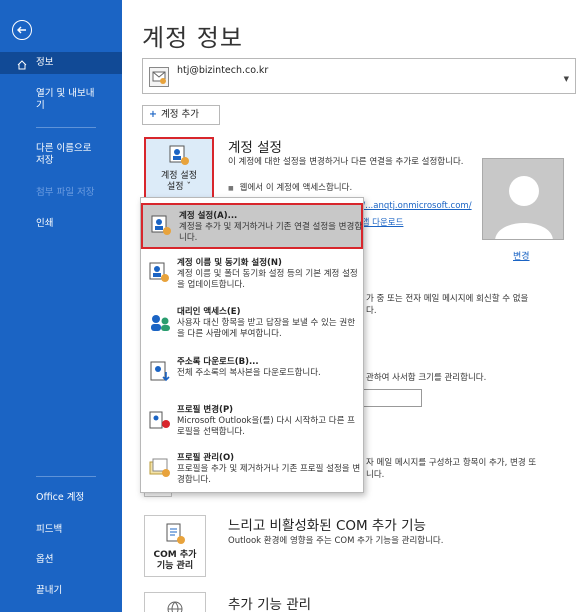 The height and width of the screenshot is (612, 580). I want to click on sidebar-item-label: 열기 및 내보내기, so click(65, 99).